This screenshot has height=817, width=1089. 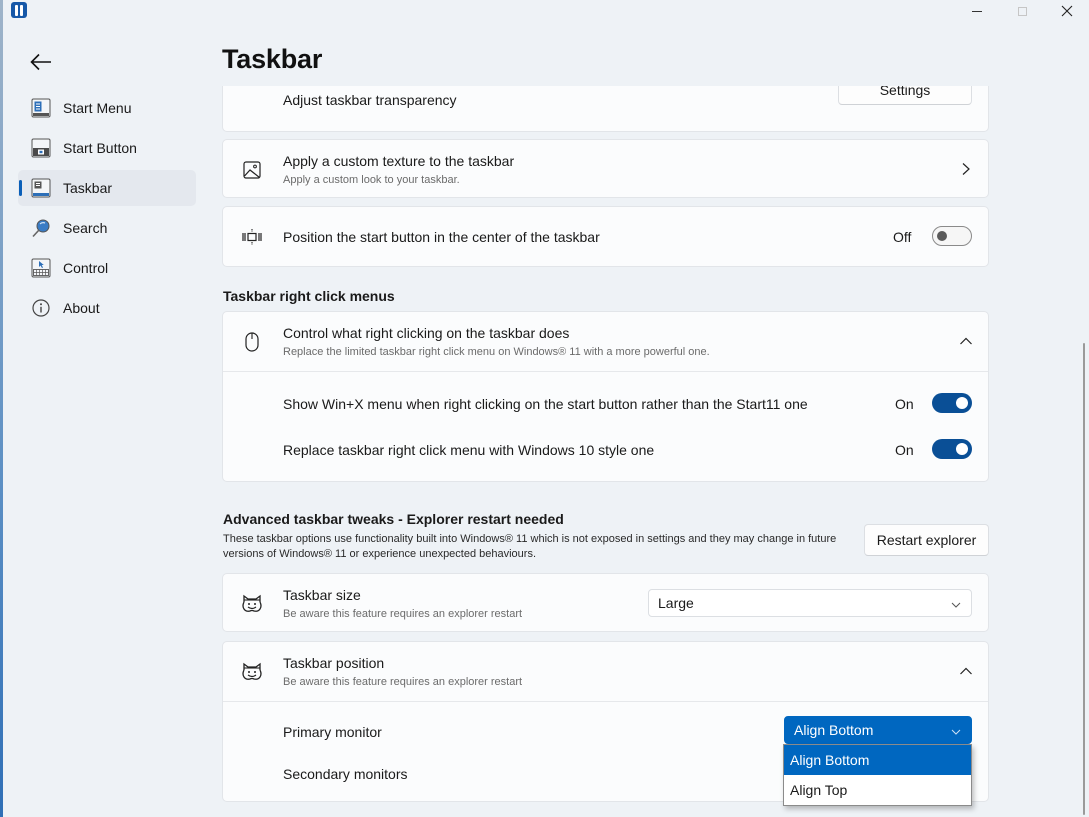 I want to click on sidebar-item-label: Start Menu, so click(x=97, y=108).